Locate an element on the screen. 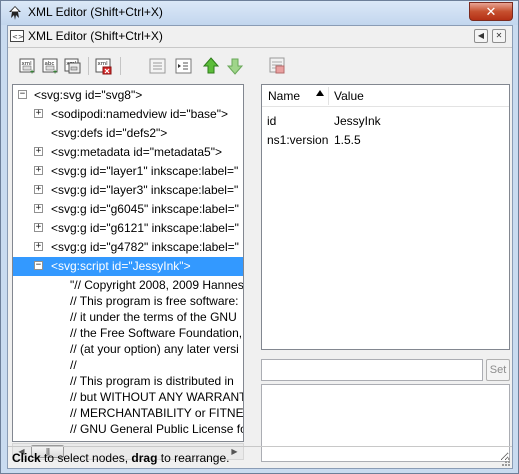  delete-node-button: xml is located at coordinates (104, 66).